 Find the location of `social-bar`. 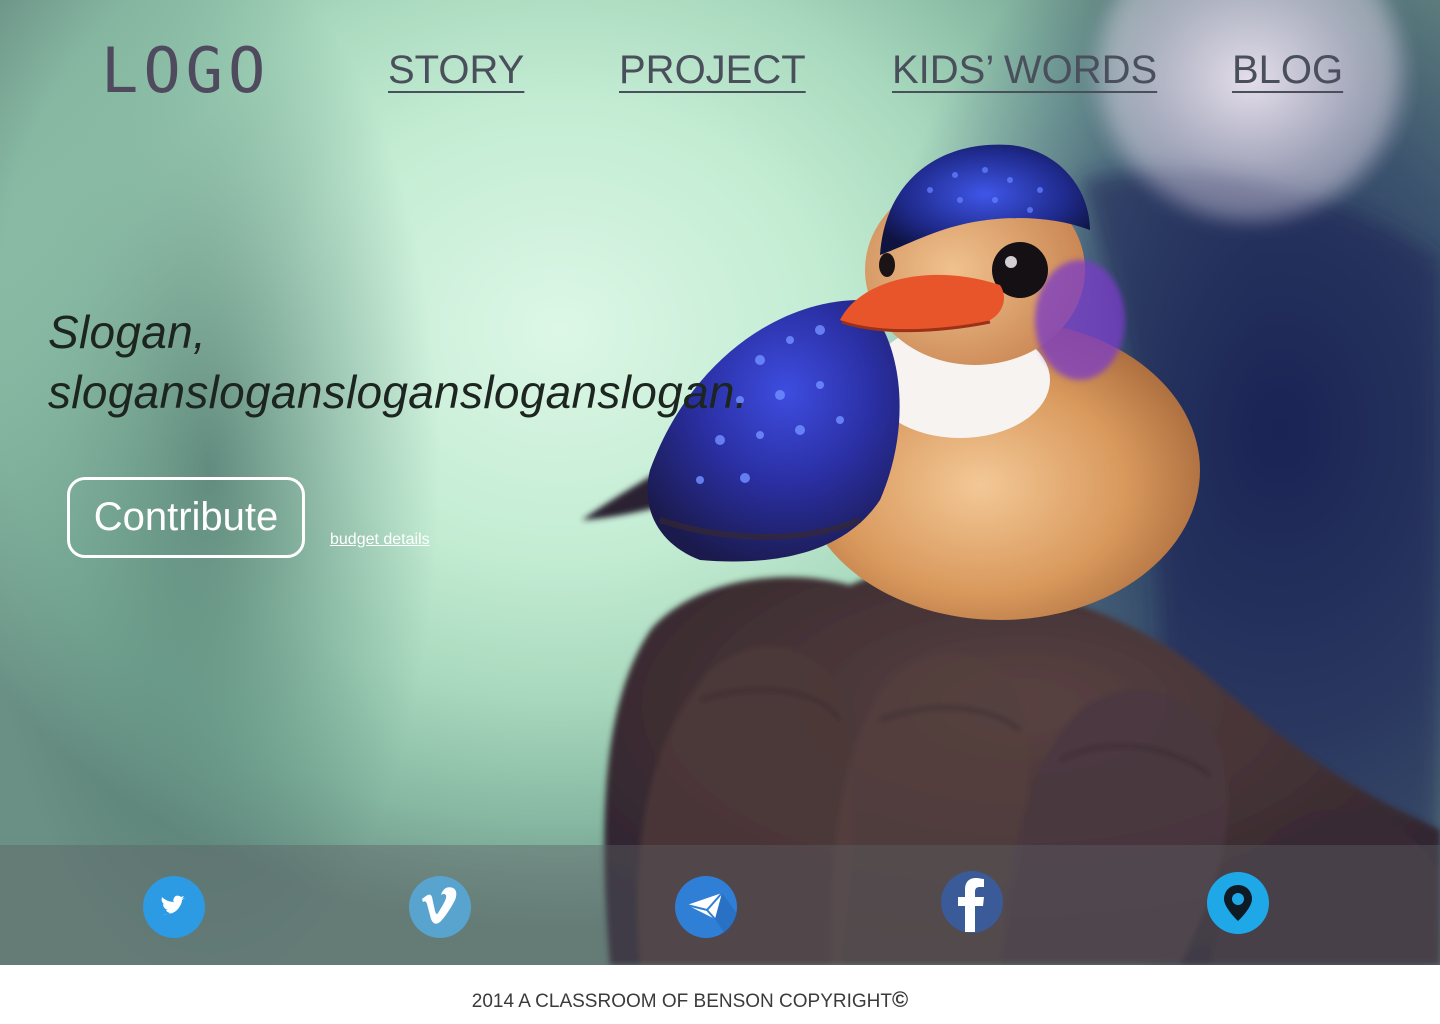

social-bar is located at coordinates (720, 905).